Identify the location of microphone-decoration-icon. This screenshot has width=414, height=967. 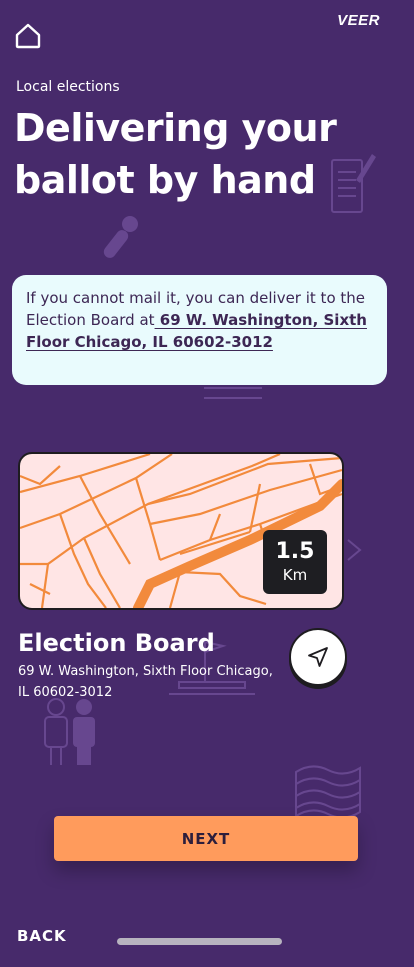
(120, 237).